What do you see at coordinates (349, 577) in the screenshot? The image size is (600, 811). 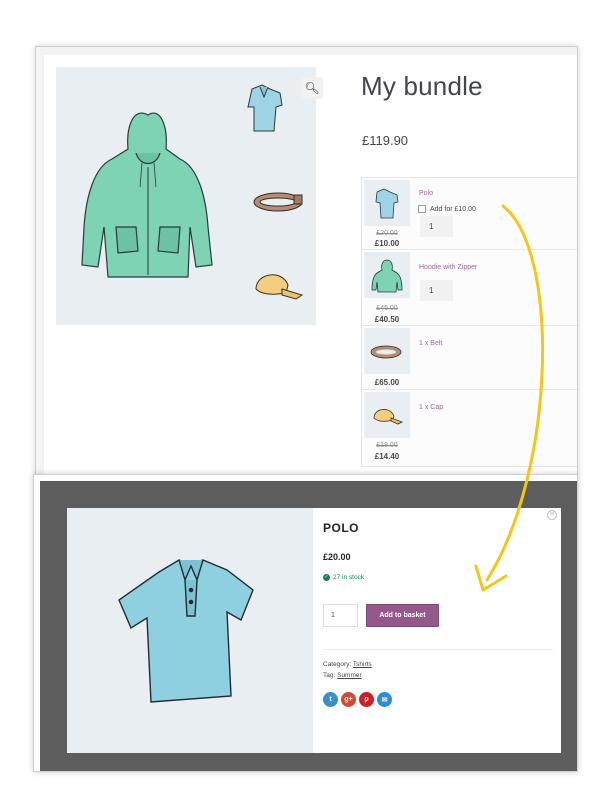 I see `stock-text: 27 in stock` at bounding box center [349, 577].